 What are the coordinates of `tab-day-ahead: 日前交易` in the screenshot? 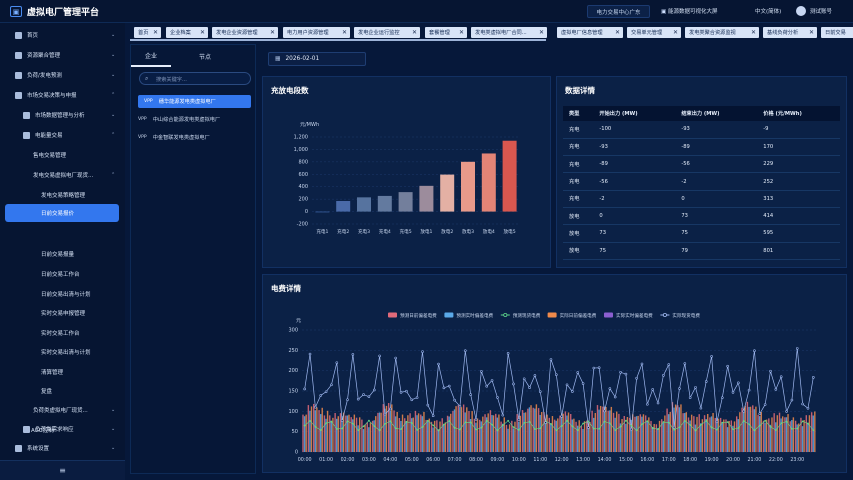 It's located at (837, 32).